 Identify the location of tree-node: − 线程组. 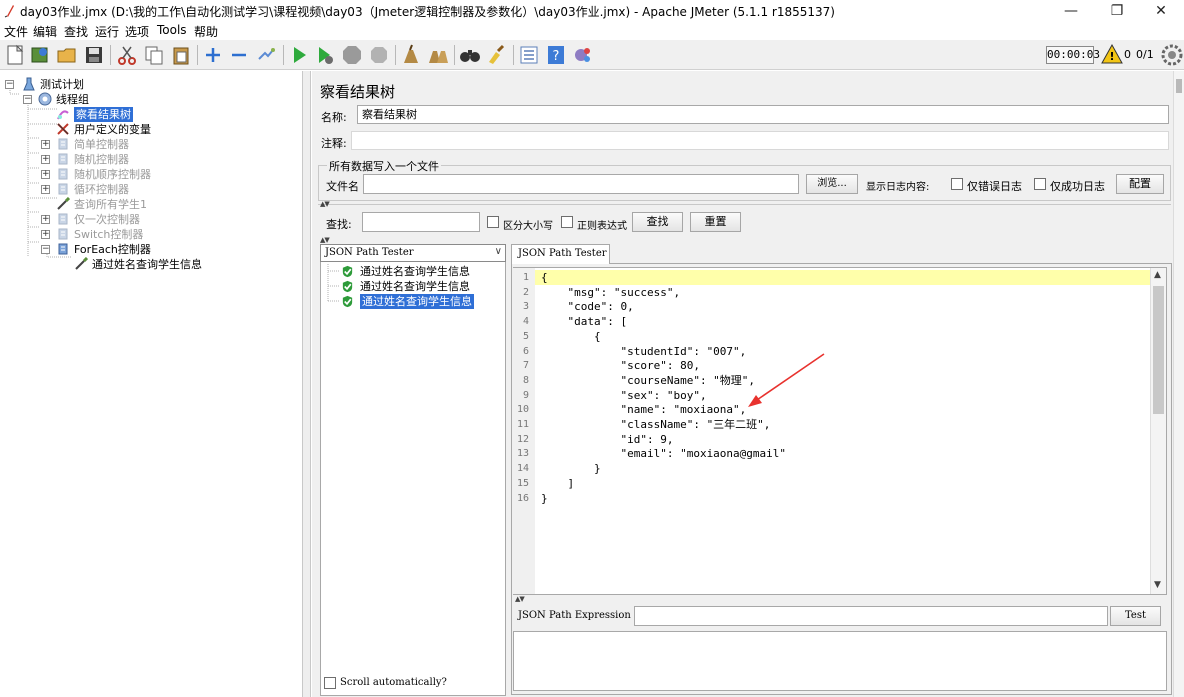
(150, 99).